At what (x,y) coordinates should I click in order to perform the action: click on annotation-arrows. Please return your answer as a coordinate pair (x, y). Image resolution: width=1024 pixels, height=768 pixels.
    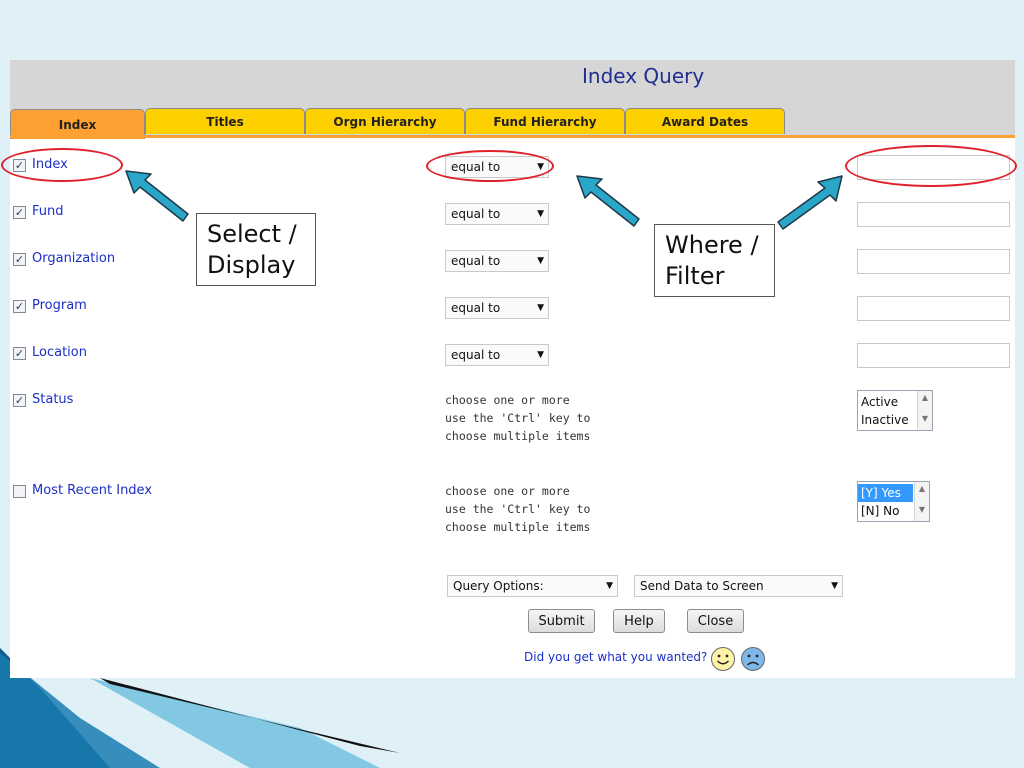
    Looking at the image, I should click on (484, 200).